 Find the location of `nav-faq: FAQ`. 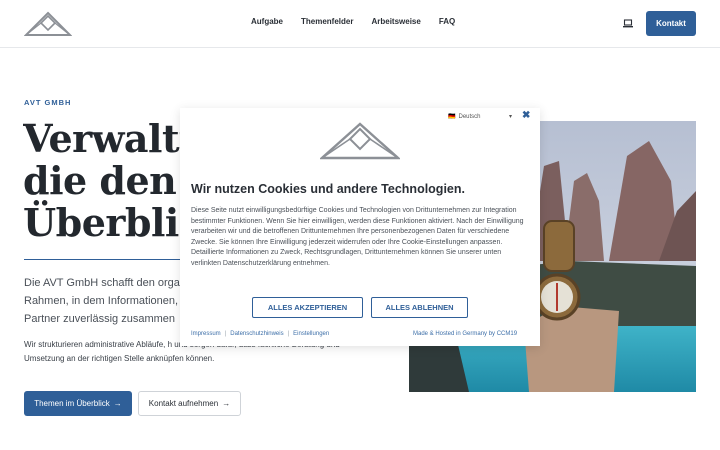

nav-faq: FAQ is located at coordinates (447, 21).